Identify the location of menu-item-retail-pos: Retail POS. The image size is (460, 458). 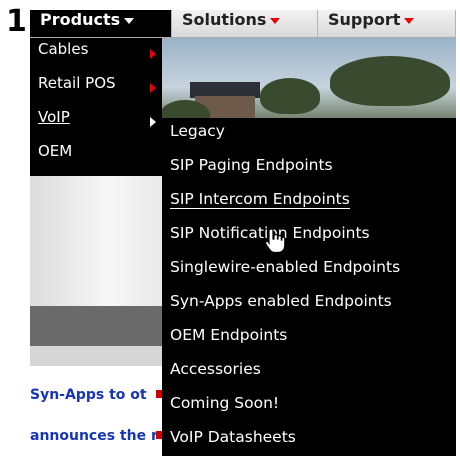
(96, 88).